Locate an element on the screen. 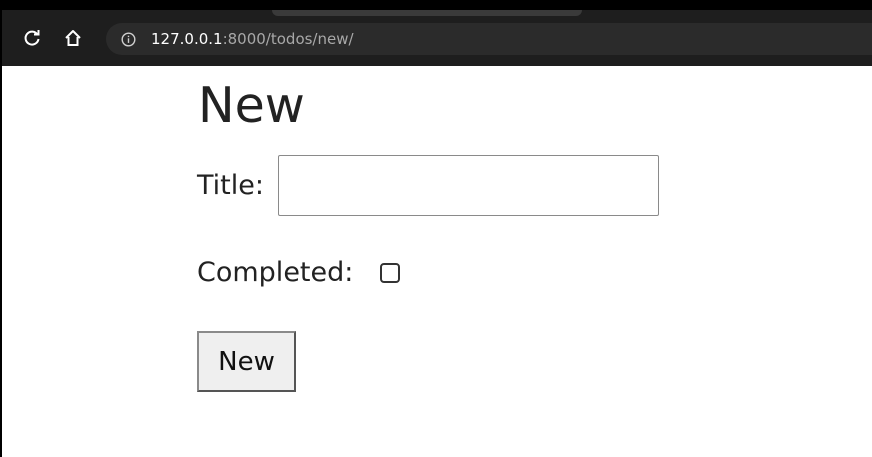 This screenshot has height=457, width=872. home-icon is located at coordinates (73, 38).